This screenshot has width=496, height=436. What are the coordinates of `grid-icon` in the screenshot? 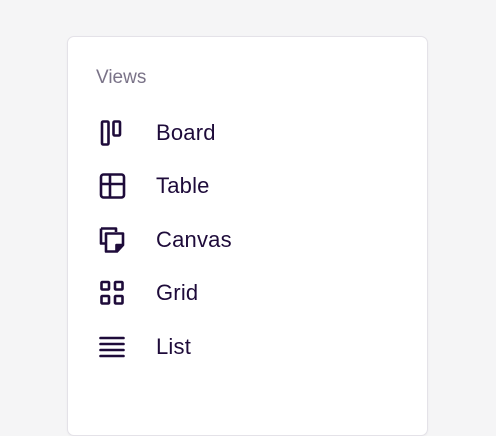 It's located at (112, 293).